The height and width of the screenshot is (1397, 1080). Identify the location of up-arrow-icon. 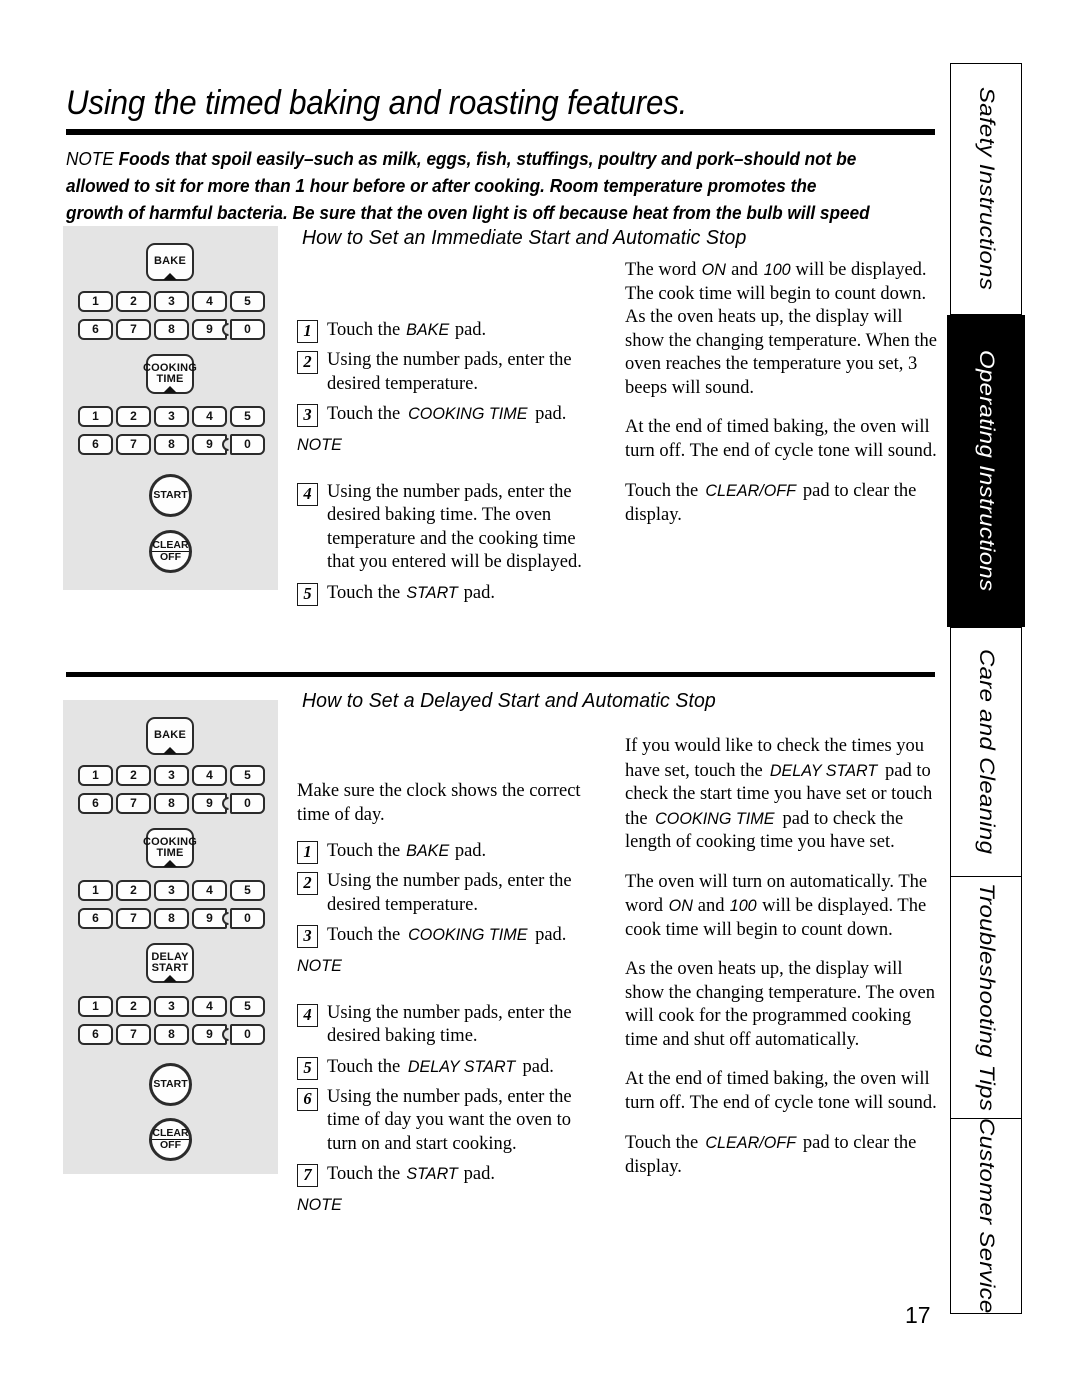
(170, 863).